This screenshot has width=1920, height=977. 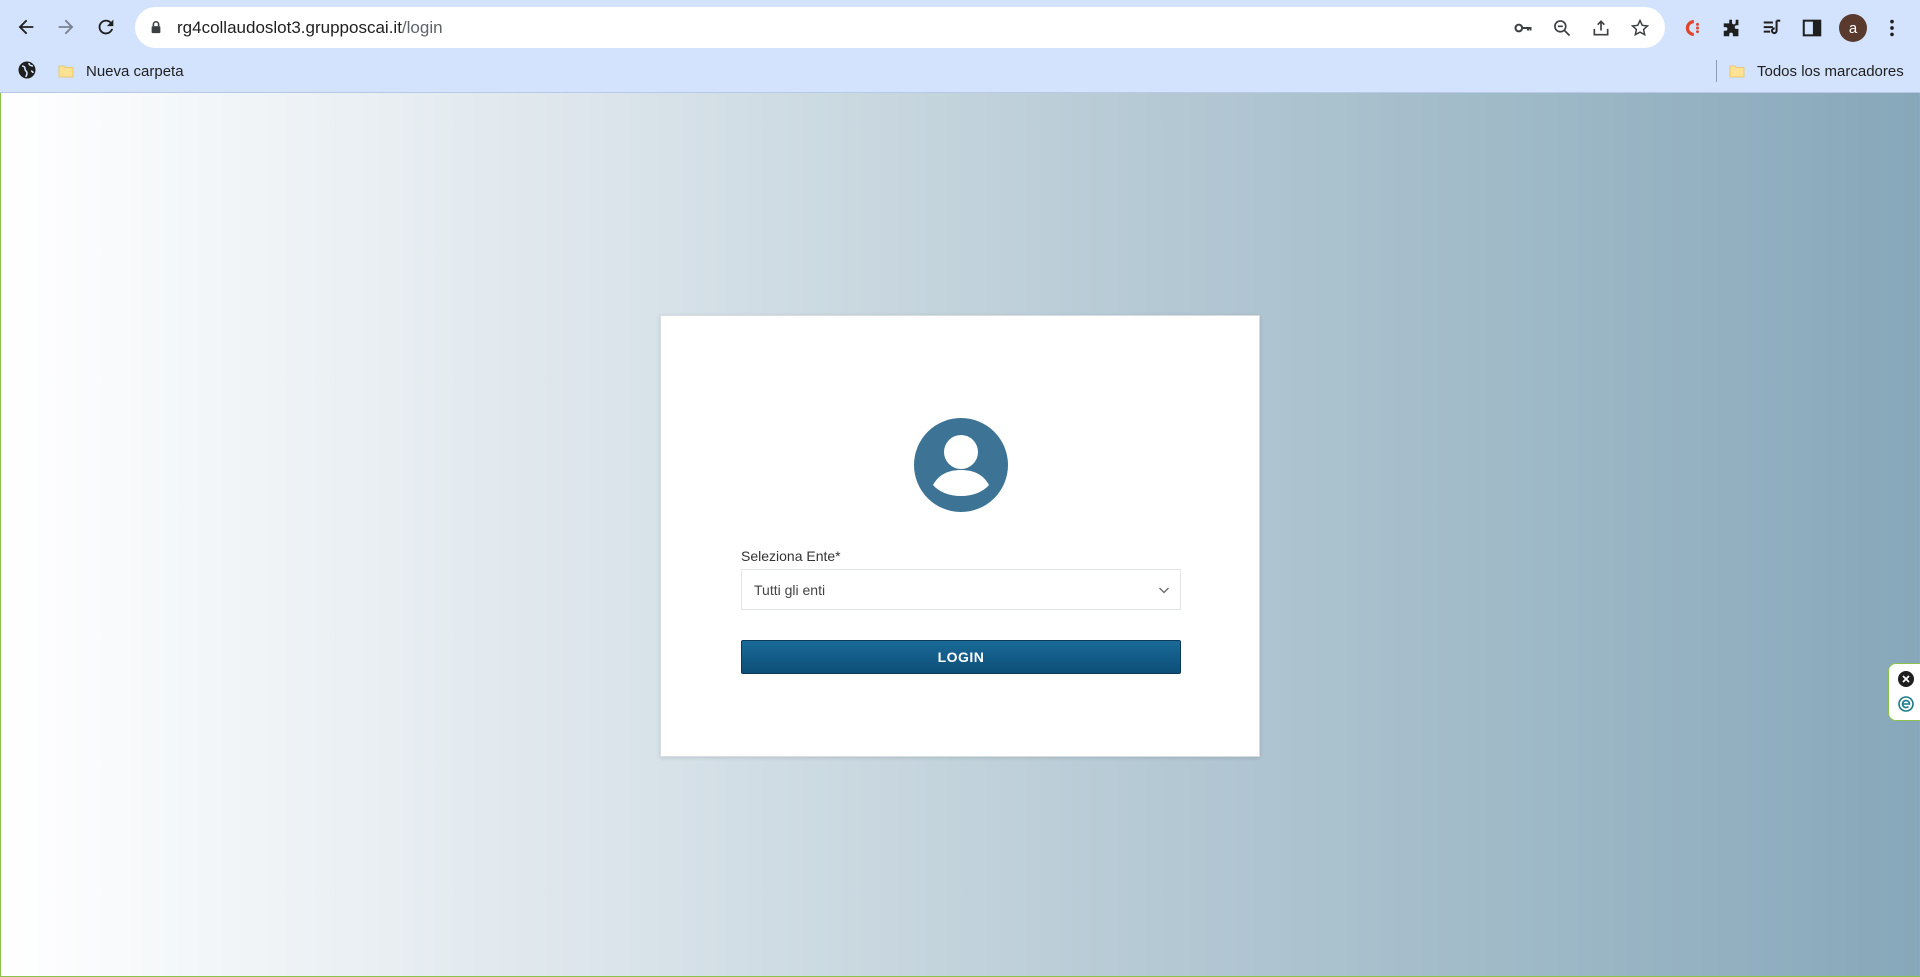 I want to click on login-button: LOGIN, so click(x=961, y=657).